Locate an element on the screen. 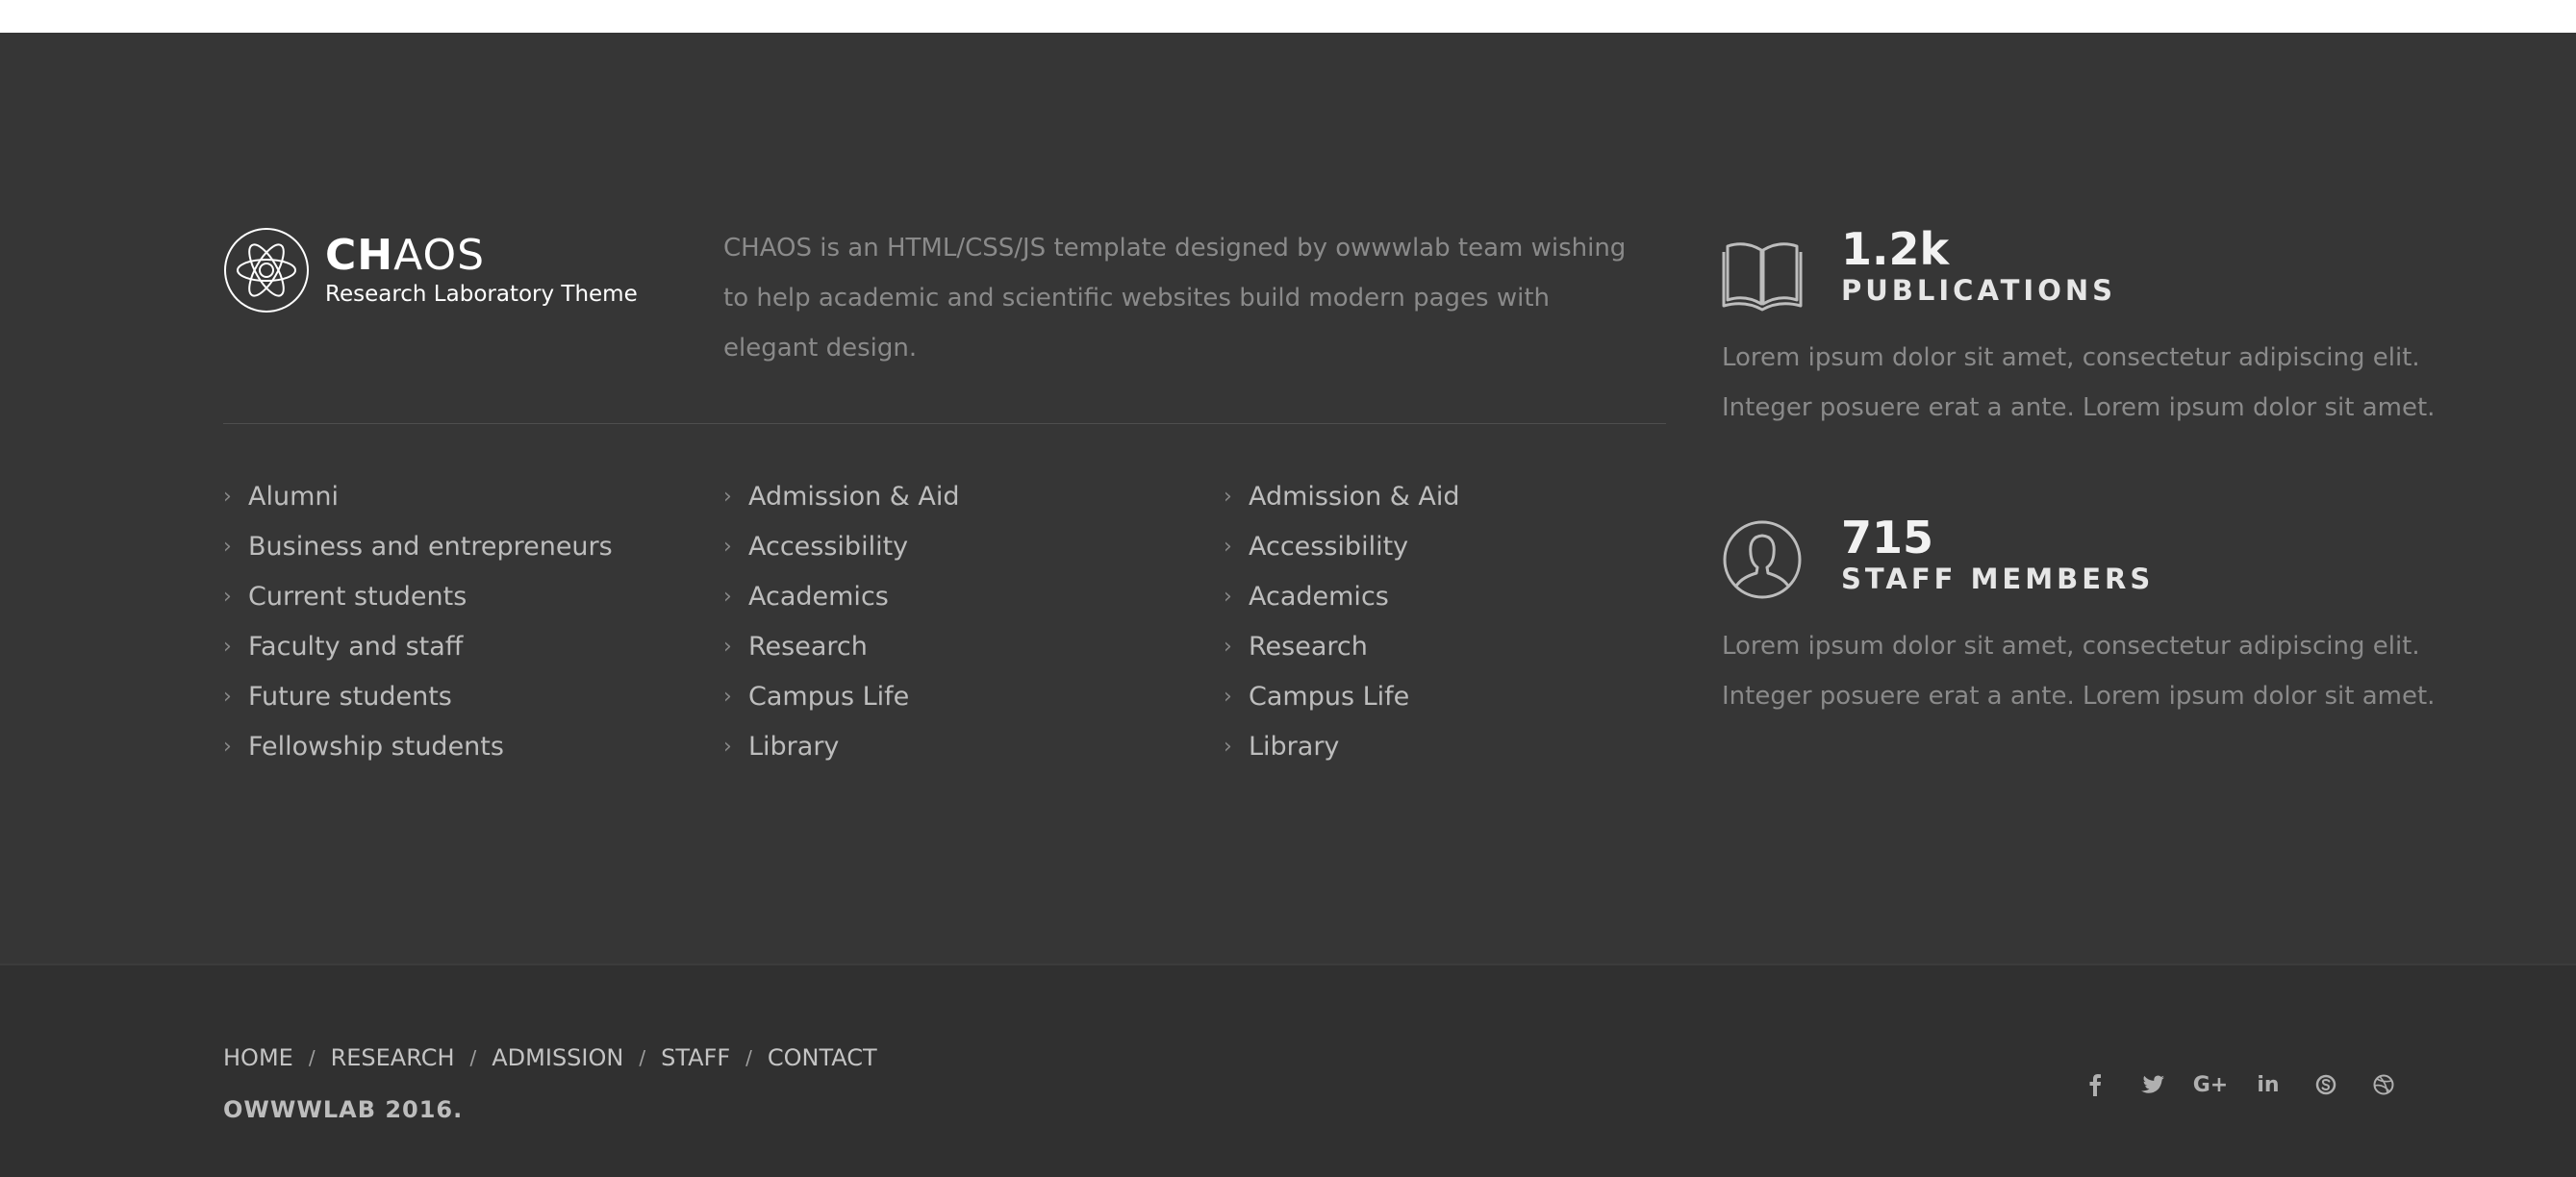 The width and height of the screenshot is (2576, 1177). stat-label: PUBLICATIONS is located at coordinates (1979, 291).